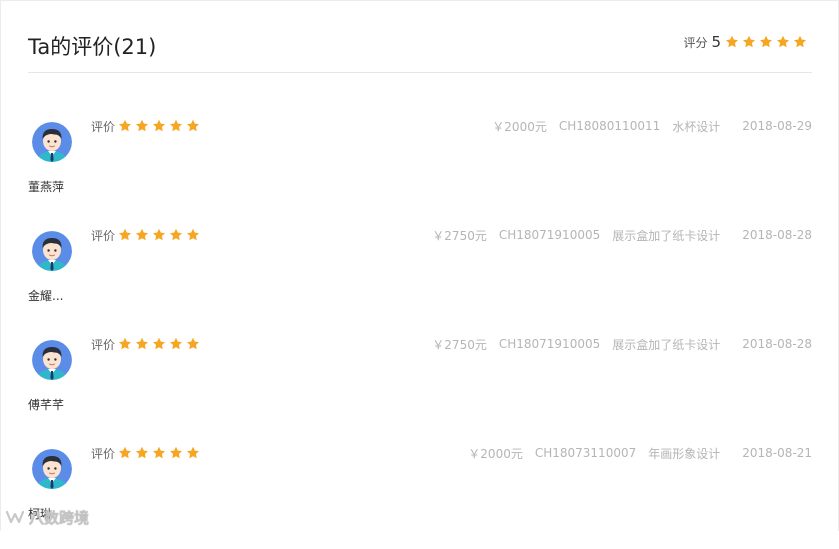 The width and height of the screenshot is (839, 549). What do you see at coordinates (59, 517) in the screenshot?
I see `watermark-text: 八数跨境` at bounding box center [59, 517].